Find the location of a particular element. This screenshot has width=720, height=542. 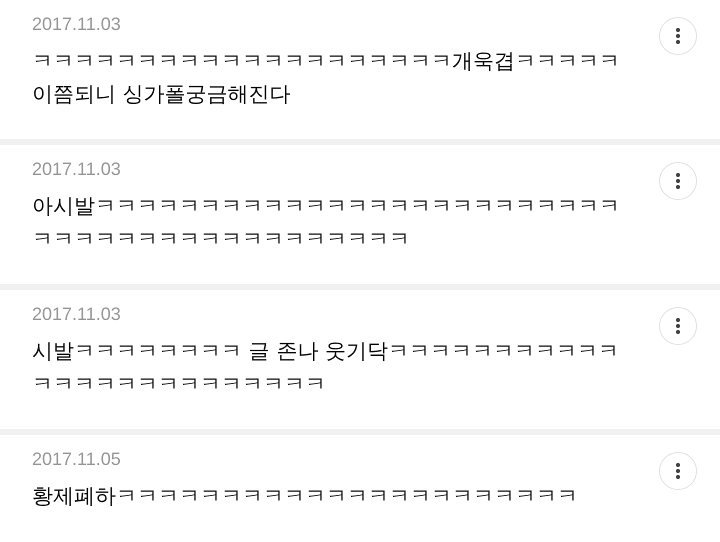

comment-date: 2017.11.05 is located at coordinates (77, 459).